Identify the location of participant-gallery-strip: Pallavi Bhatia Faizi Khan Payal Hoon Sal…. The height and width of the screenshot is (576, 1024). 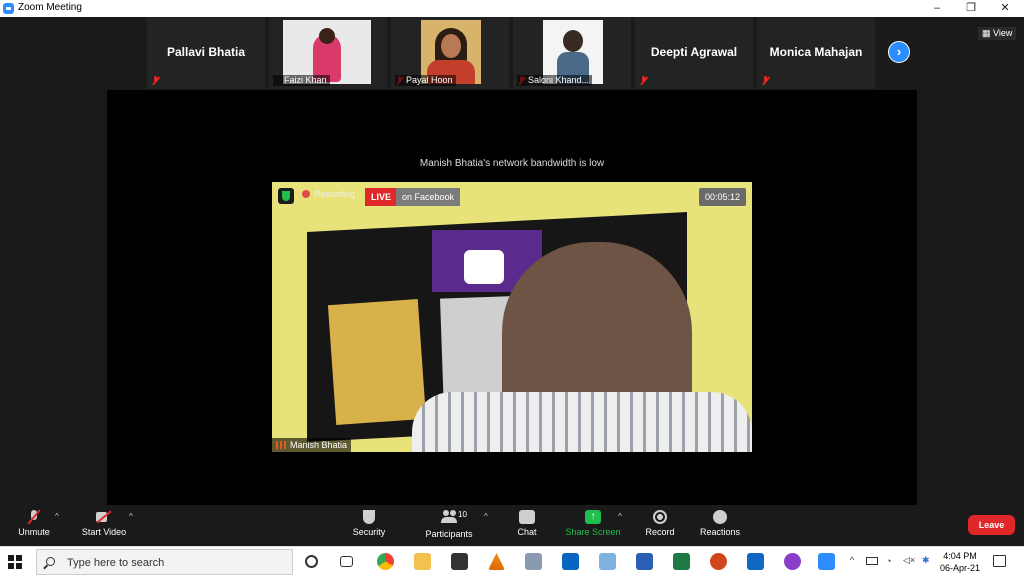
(512, 53).